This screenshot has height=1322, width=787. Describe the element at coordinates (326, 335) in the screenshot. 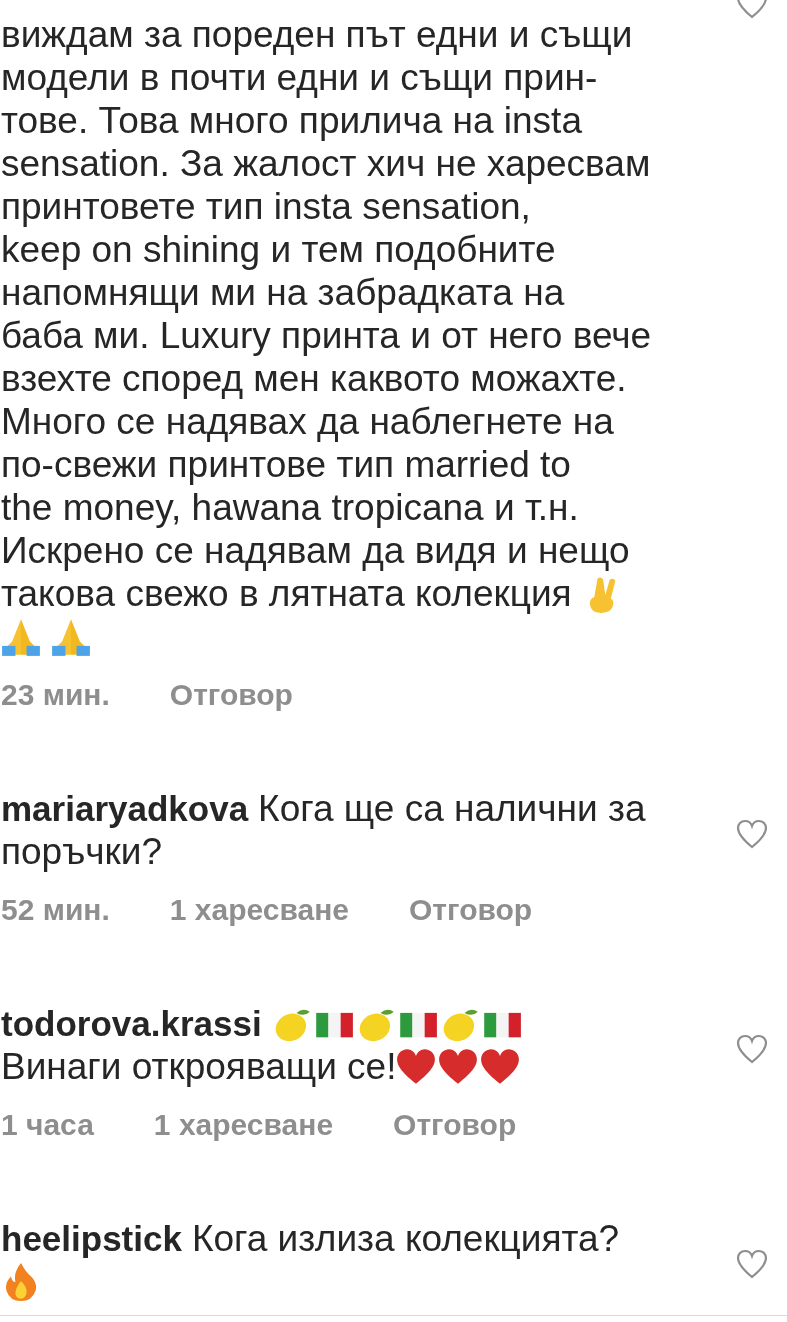

I see `text-line: баба ми. Luxury принта и от него вече` at that location.